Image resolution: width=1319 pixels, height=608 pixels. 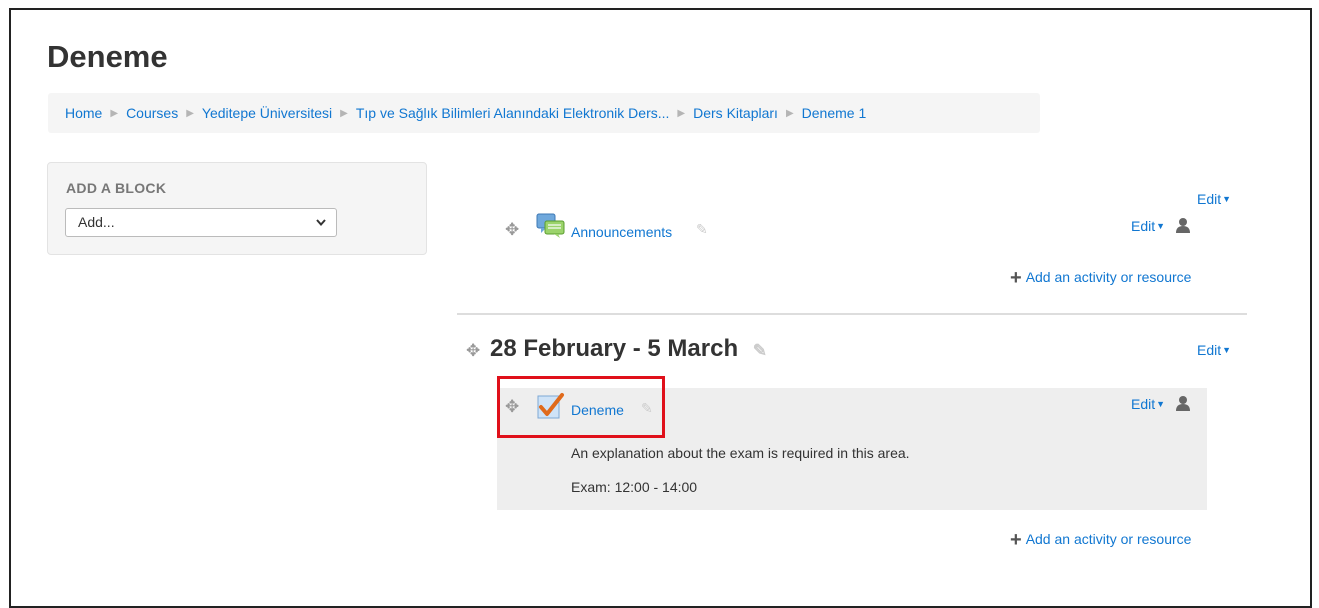 What do you see at coordinates (152, 113) in the screenshot?
I see `breadcrumb-courses: Courses` at bounding box center [152, 113].